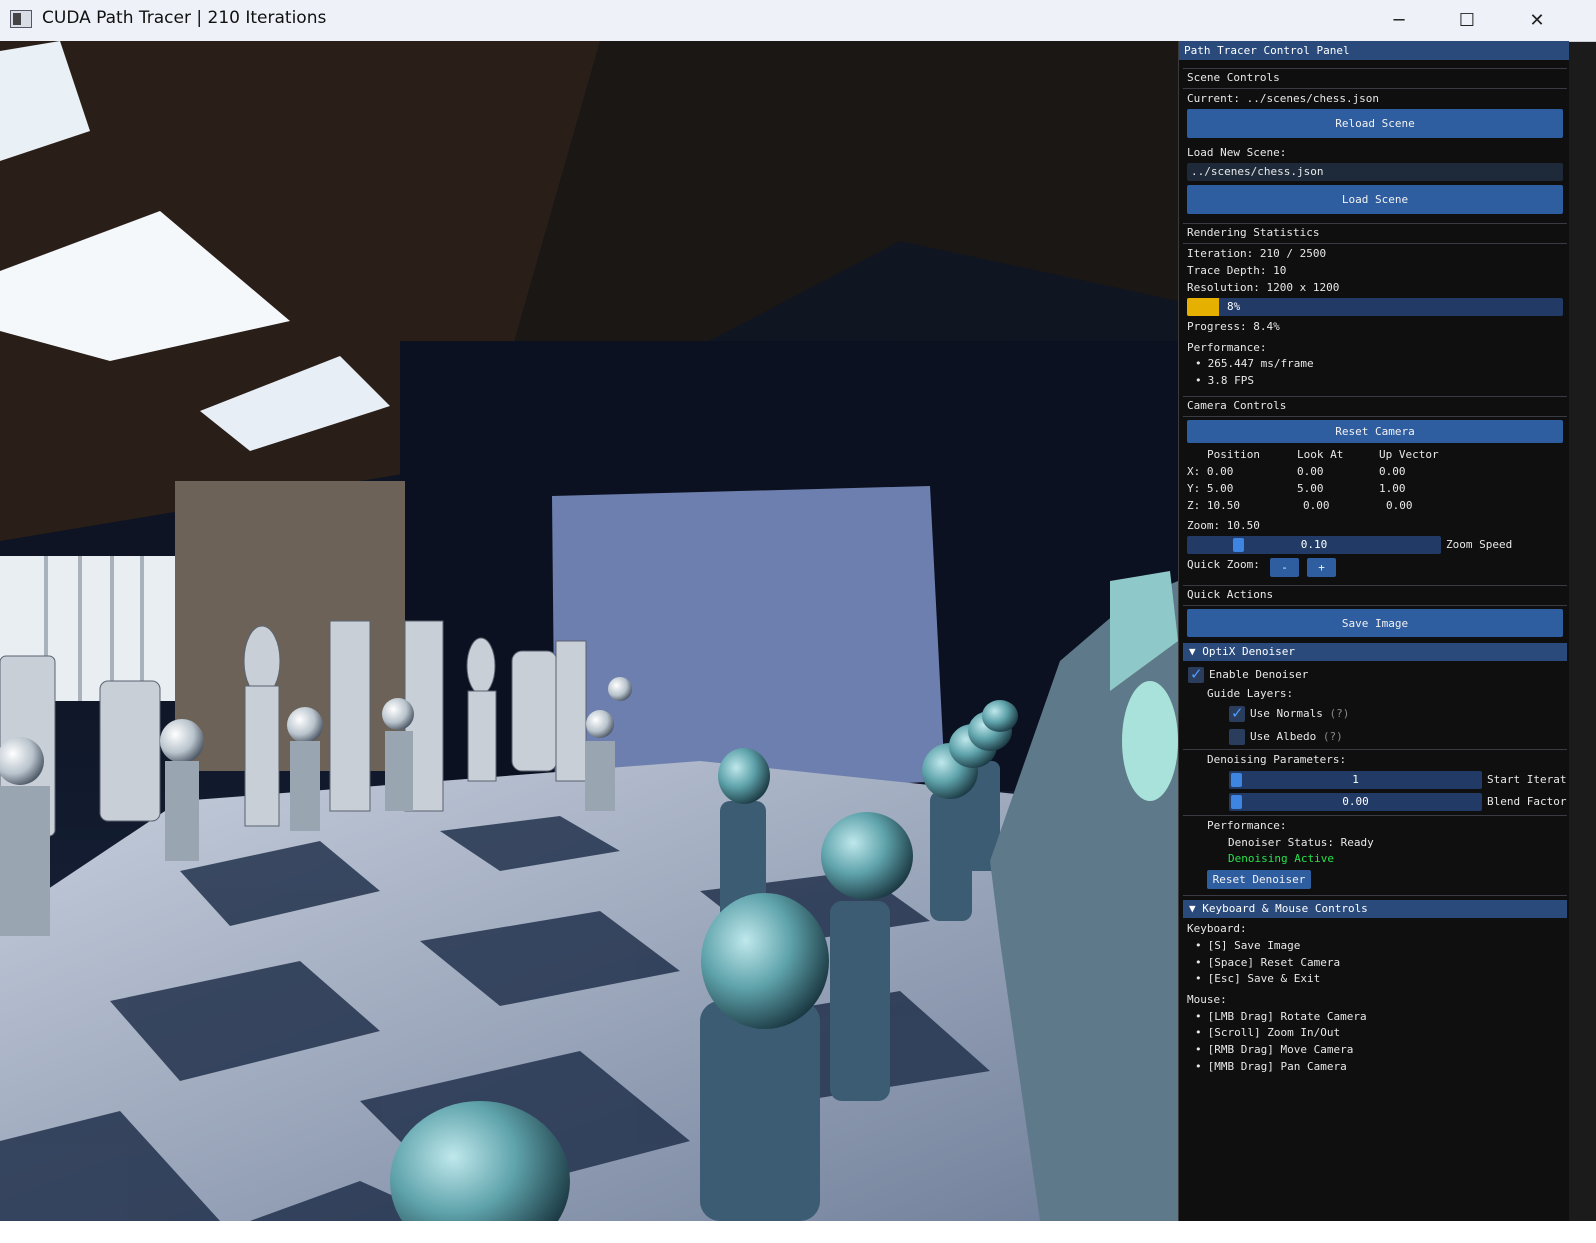  What do you see at coordinates (1479, 544) in the screenshot?
I see `zoom-speed-label: Zoom Speed` at bounding box center [1479, 544].